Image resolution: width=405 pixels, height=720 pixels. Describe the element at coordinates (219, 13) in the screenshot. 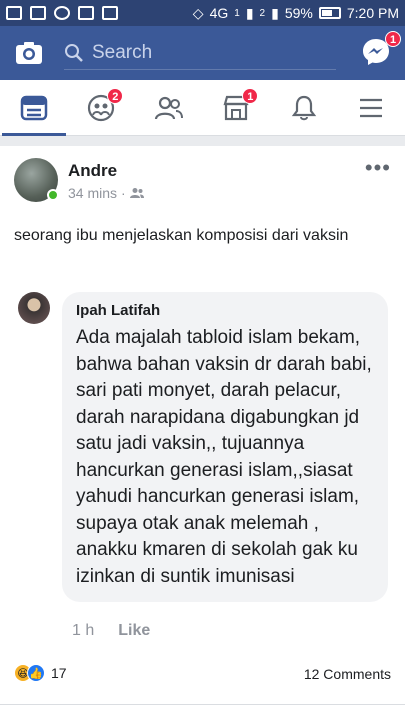

I see `network-type: 4G` at that location.